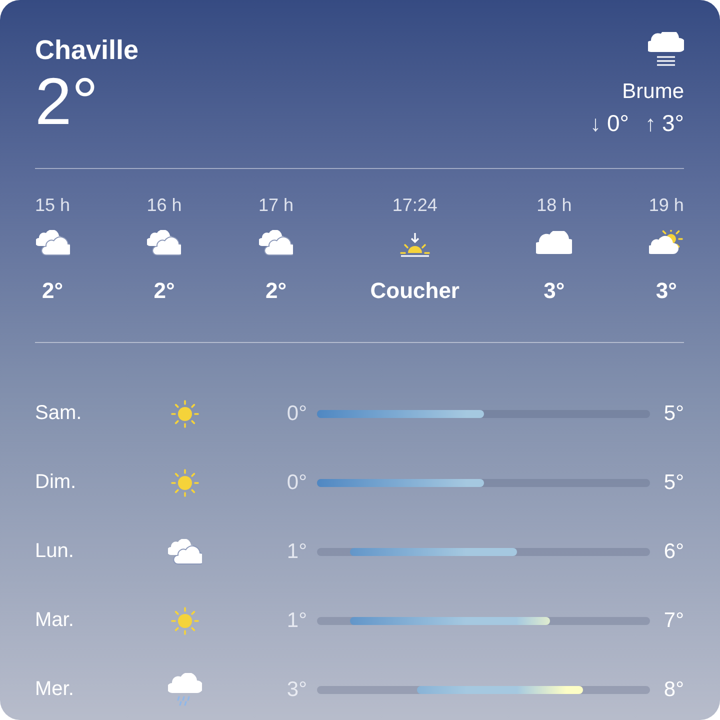 This screenshot has height=720, width=720. What do you see at coordinates (650, 124) in the screenshot?
I see `up-arrow-icon: ↑` at bounding box center [650, 124].